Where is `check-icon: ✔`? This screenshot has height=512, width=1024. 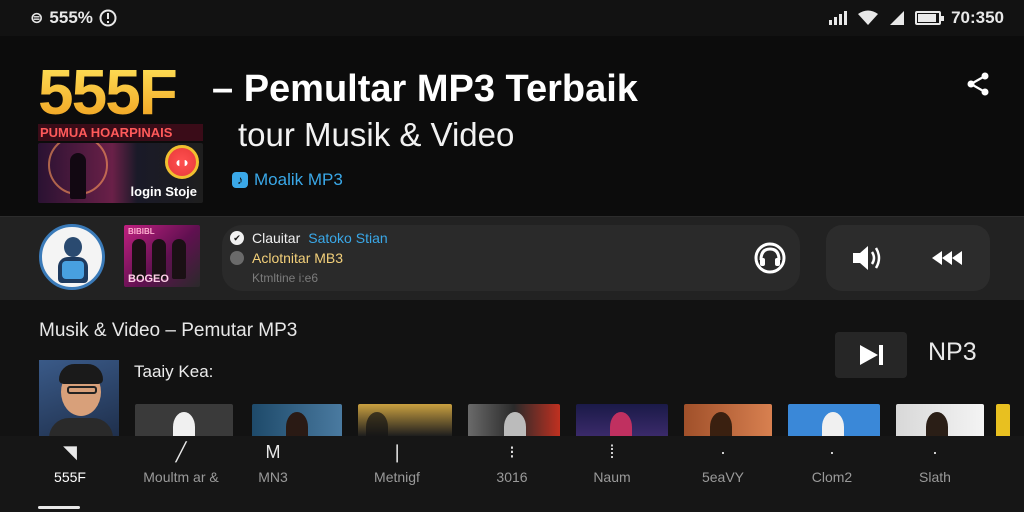
check-icon: ✔ is located at coordinates (237, 238).